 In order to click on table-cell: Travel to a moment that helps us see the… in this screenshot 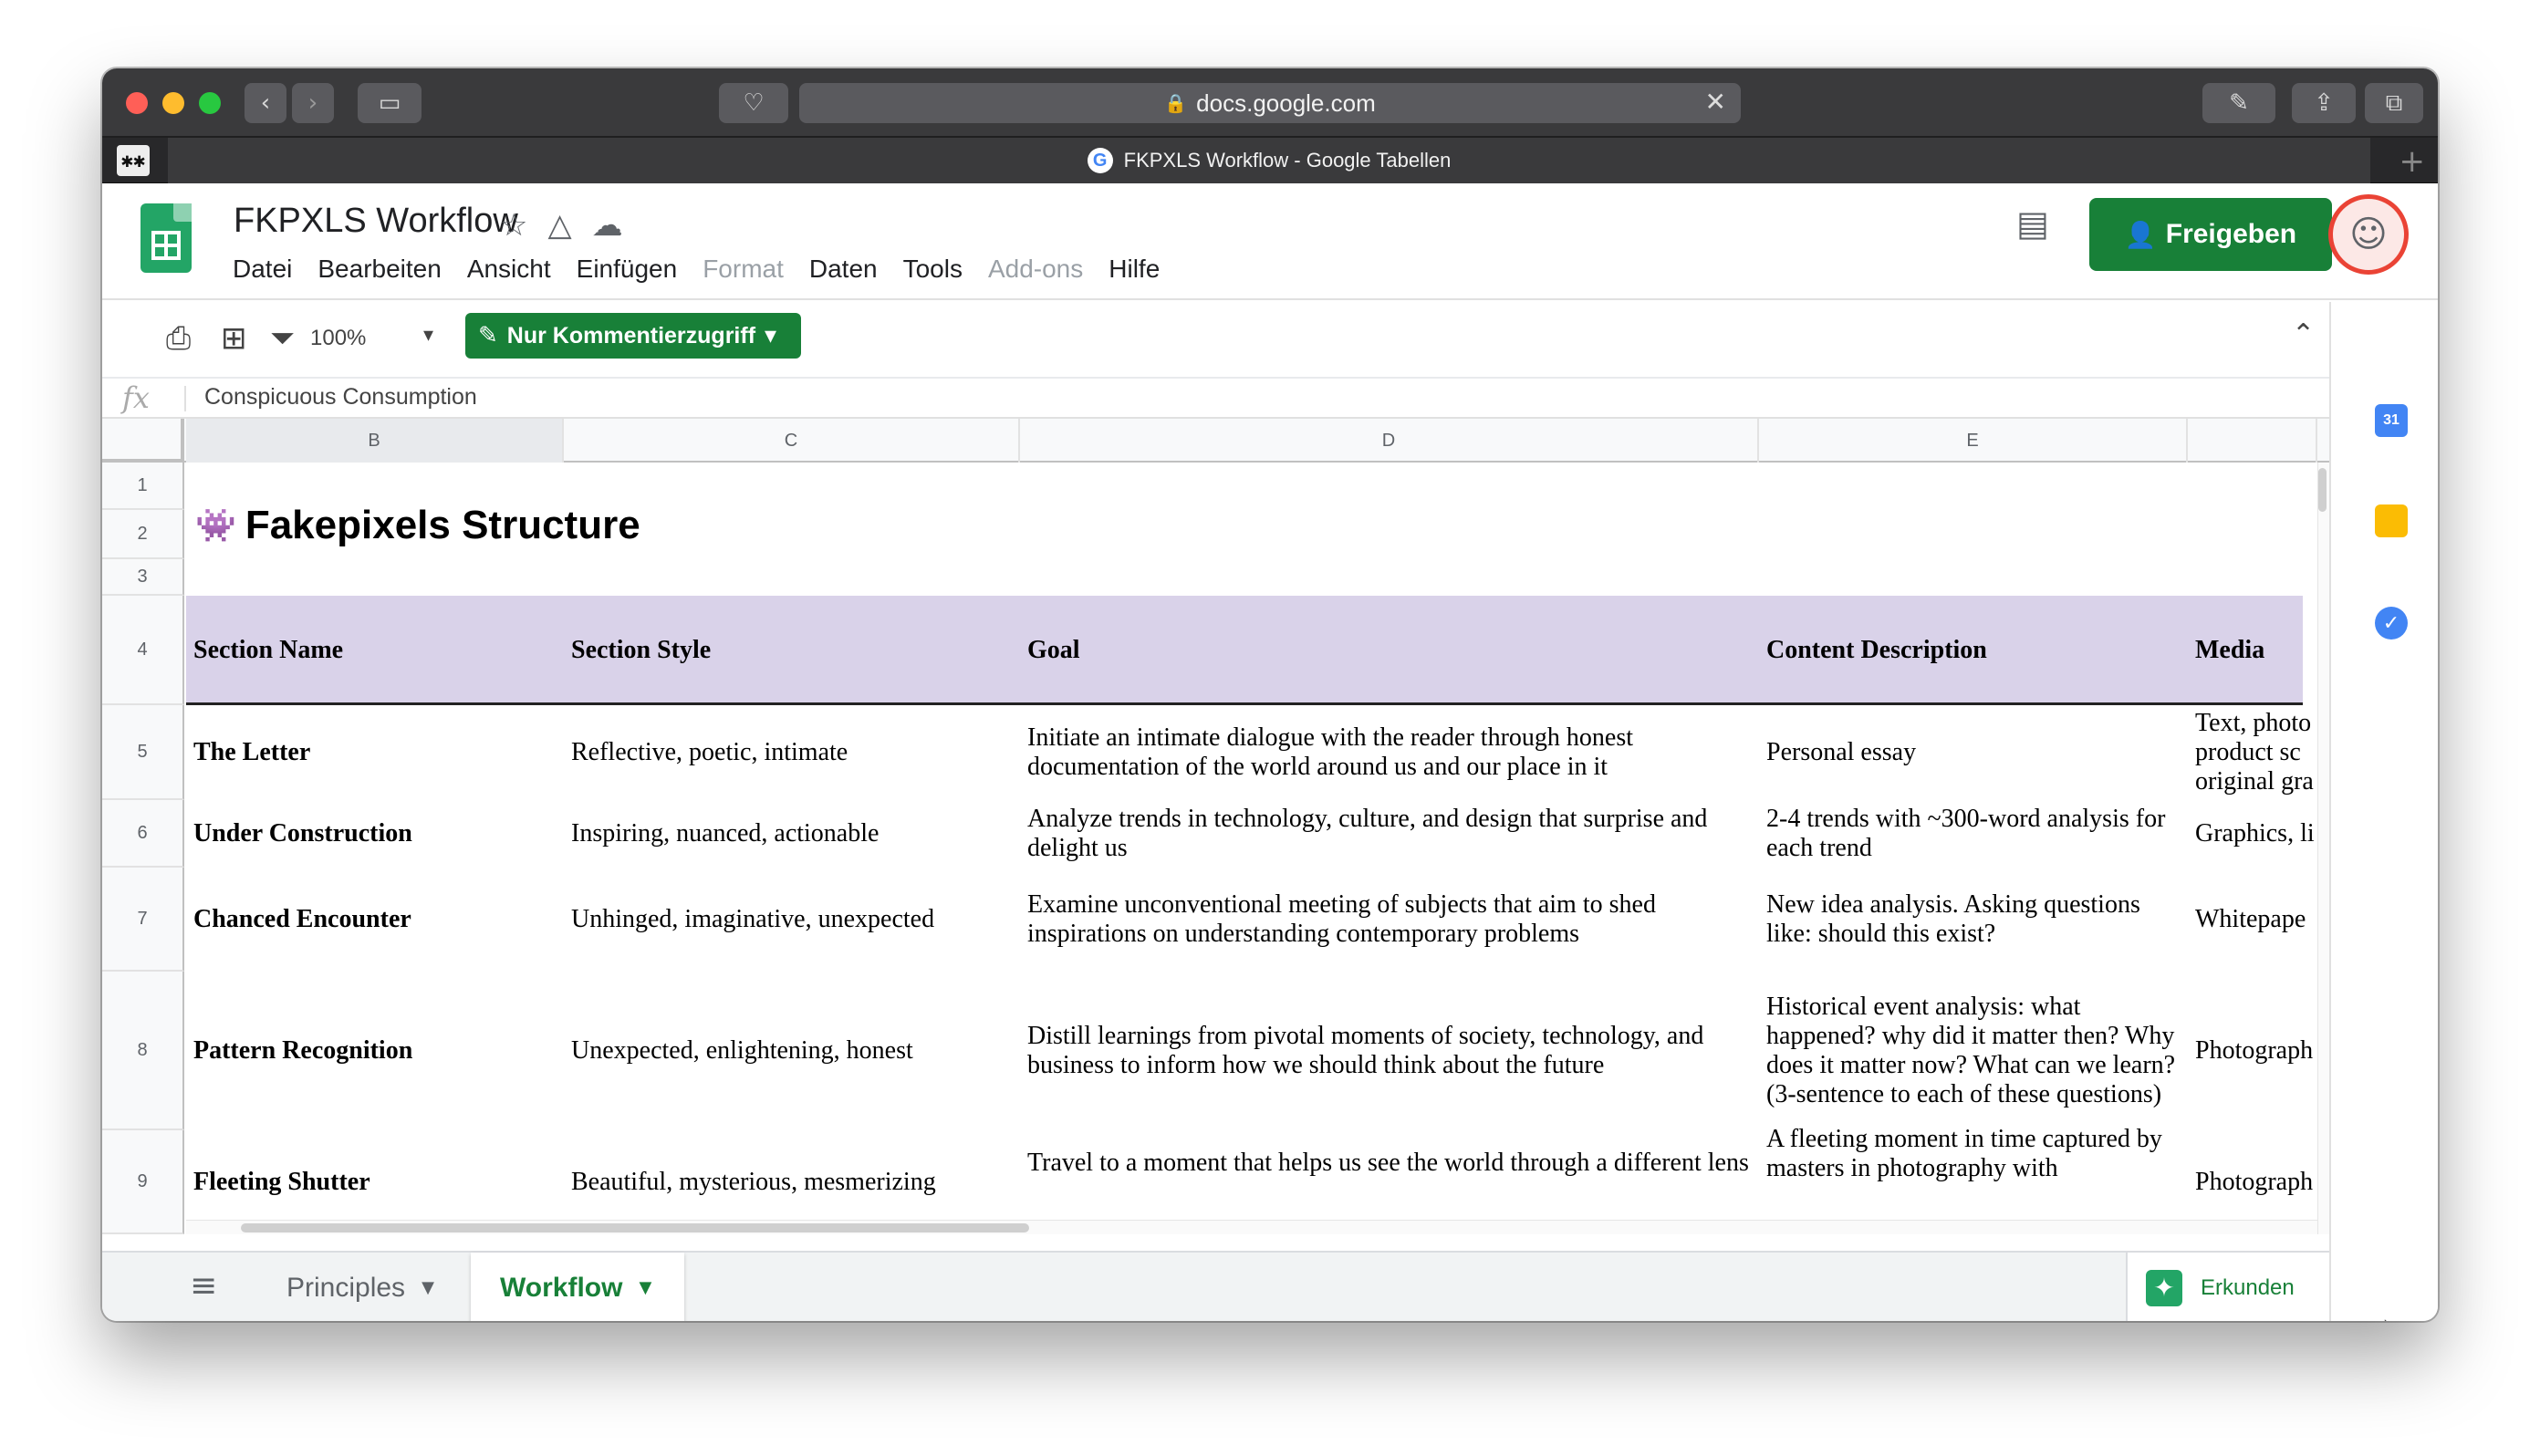, I will do `click(1389, 1185)`.